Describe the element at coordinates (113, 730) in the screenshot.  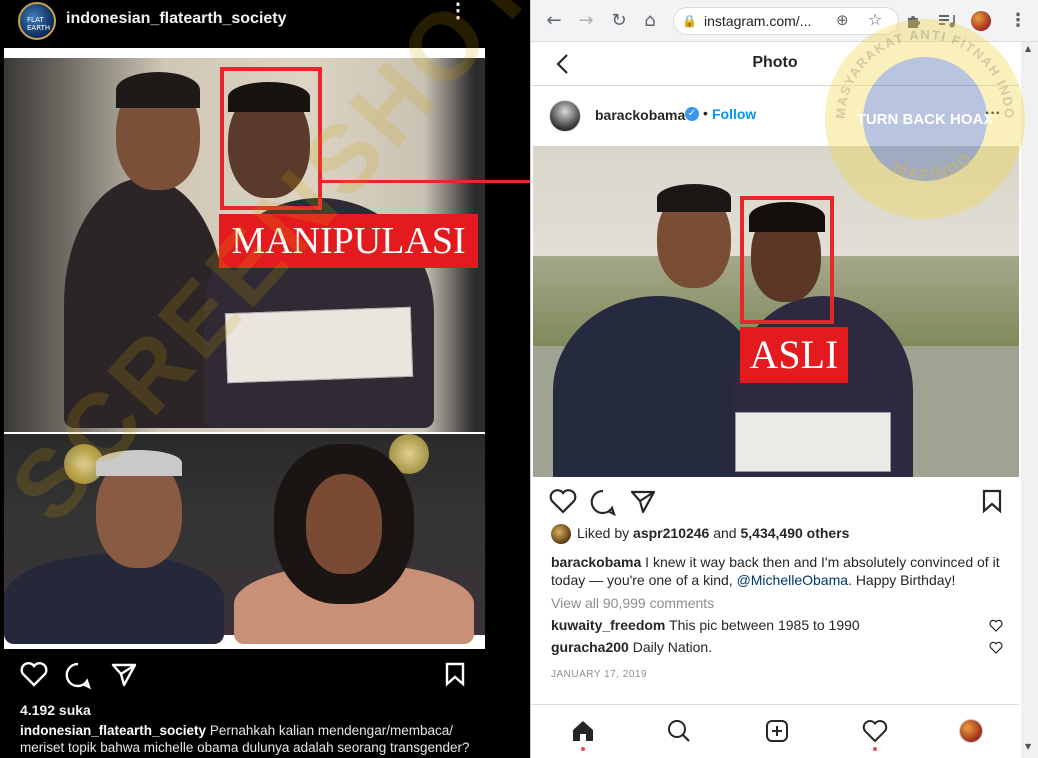
I see `caption-username: indonesian_flatearth_society` at that location.